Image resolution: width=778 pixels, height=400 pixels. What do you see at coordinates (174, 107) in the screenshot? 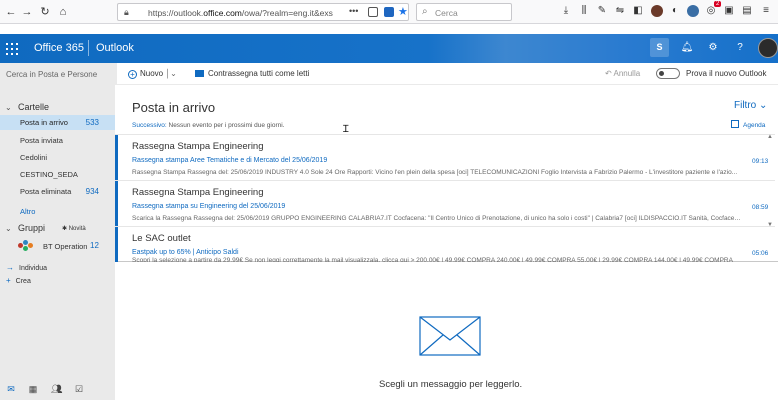
I see `page-title: Posta in arrivo` at bounding box center [174, 107].